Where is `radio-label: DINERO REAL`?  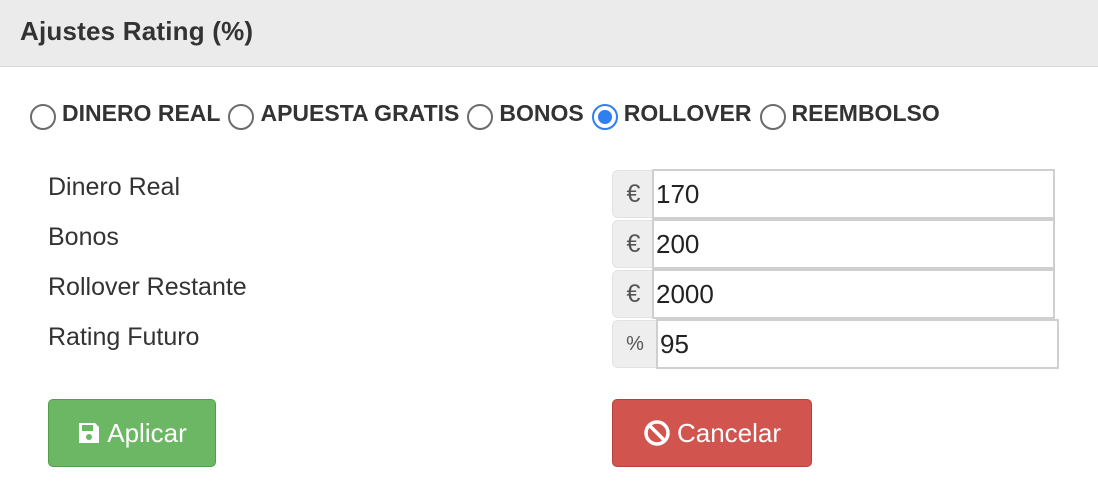 radio-label: DINERO REAL is located at coordinates (141, 112).